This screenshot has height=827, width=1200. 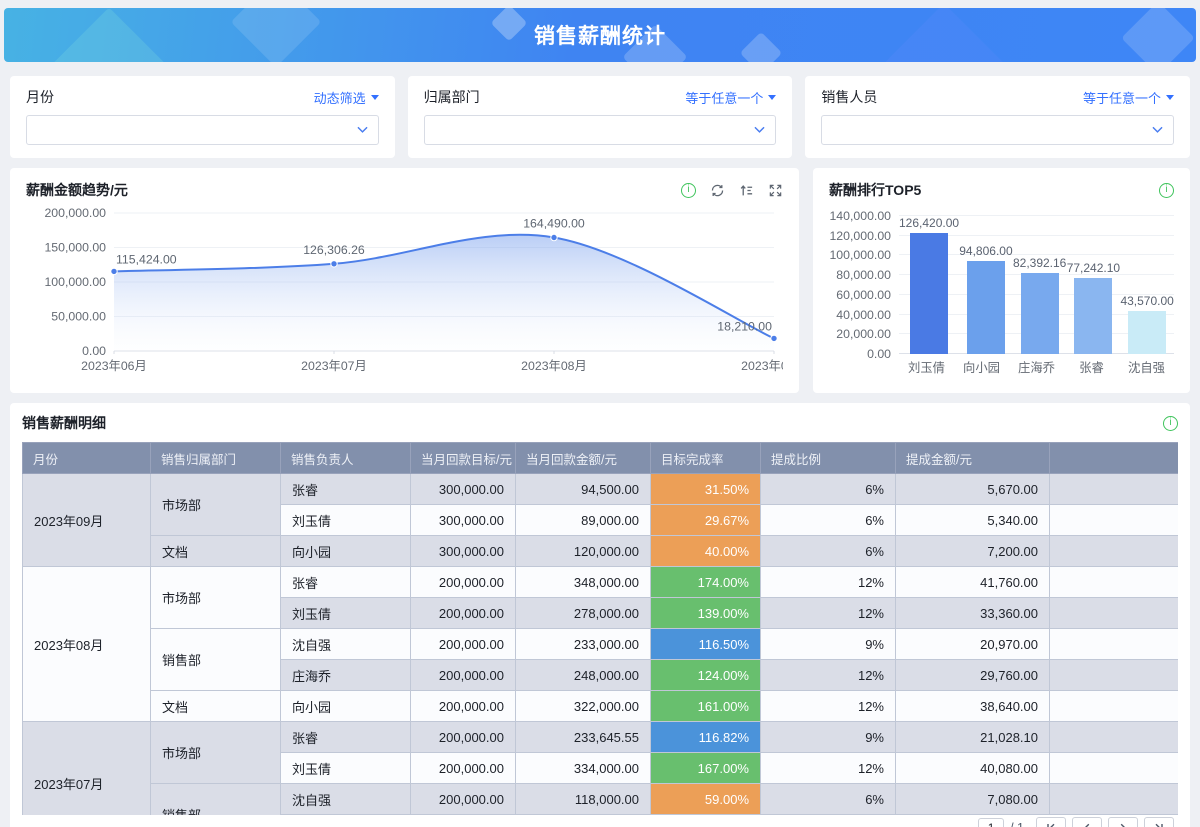 What do you see at coordinates (746, 190) in the screenshot?
I see `sort-icon` at bounding box center [746, 190].